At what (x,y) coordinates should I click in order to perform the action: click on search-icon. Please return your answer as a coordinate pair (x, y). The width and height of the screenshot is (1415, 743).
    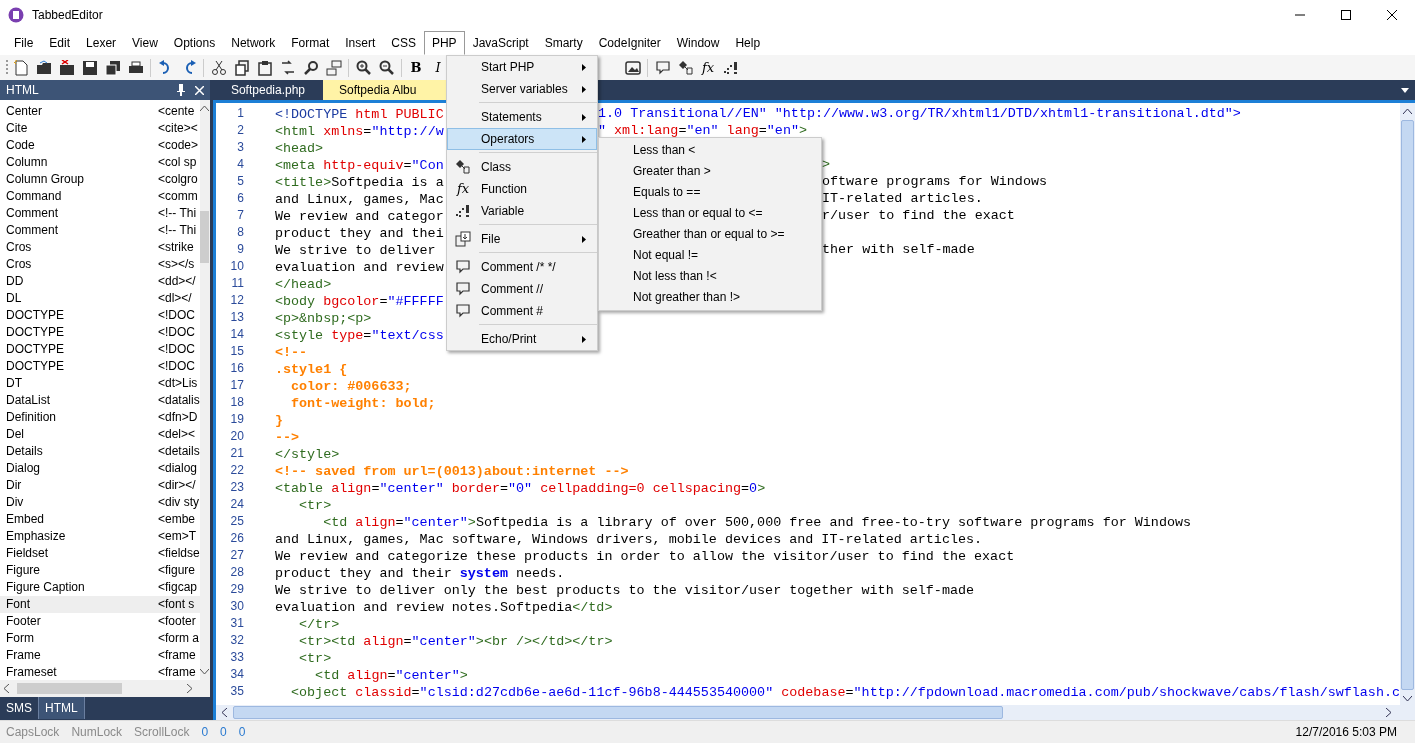
    Looking at the image, I should click on (310, 67).